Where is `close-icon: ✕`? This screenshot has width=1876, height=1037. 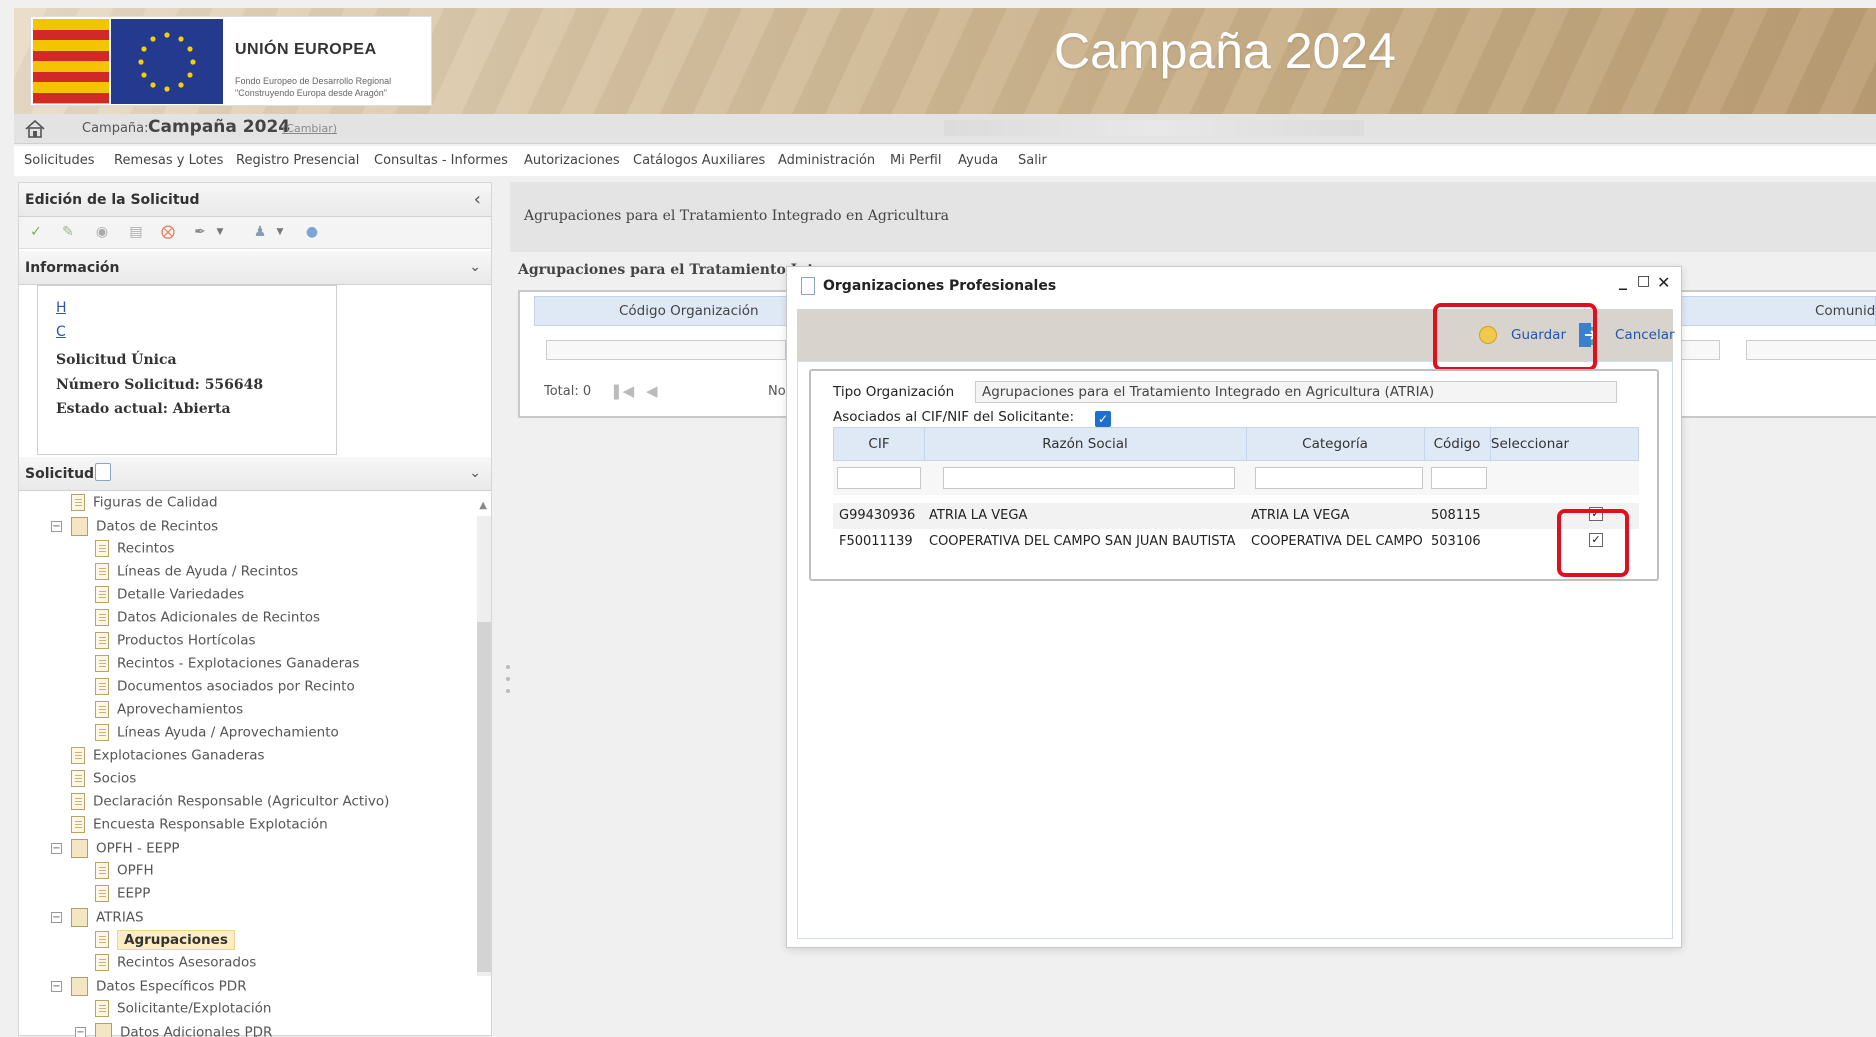
close-icon: ✕ is located at coordinates (1663, 282).